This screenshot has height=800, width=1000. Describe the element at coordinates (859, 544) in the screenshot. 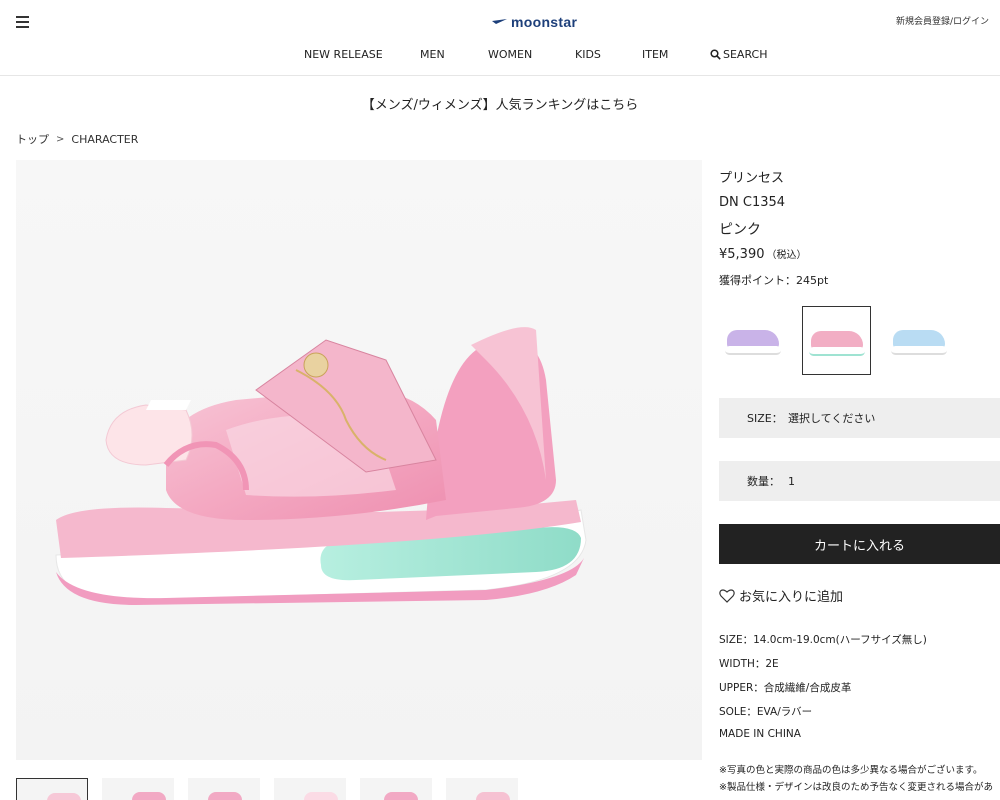

I see `add-to-cart-button: カートに入れる` at that location.